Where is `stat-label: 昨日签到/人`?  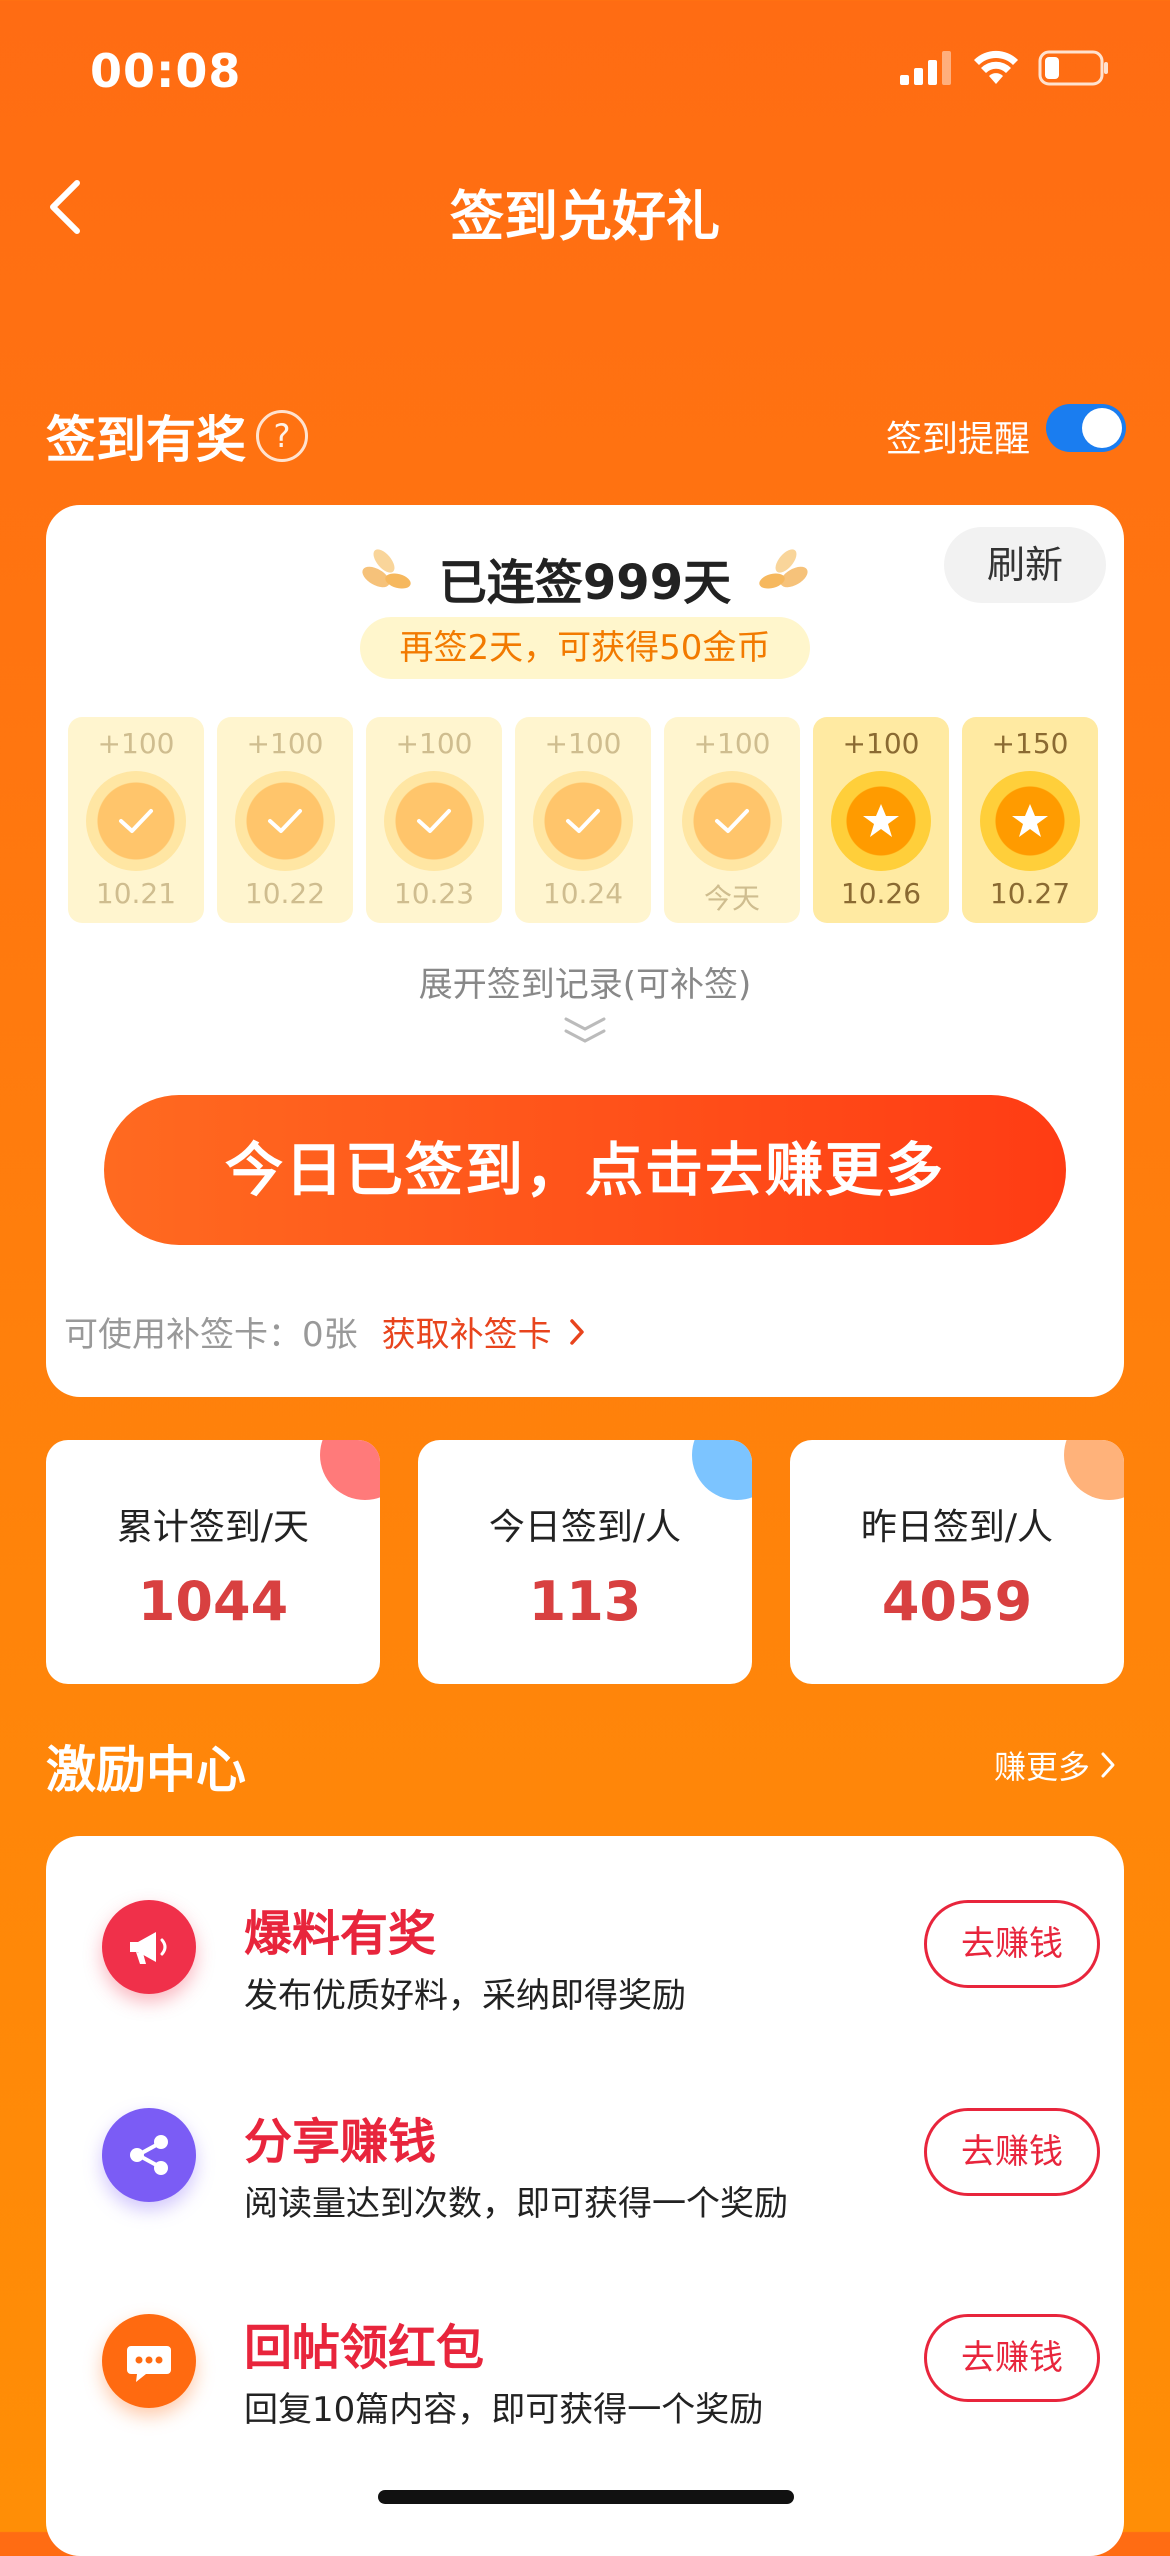 stat-label: 昨日签到/人 is located at coordinates (957, 1527).